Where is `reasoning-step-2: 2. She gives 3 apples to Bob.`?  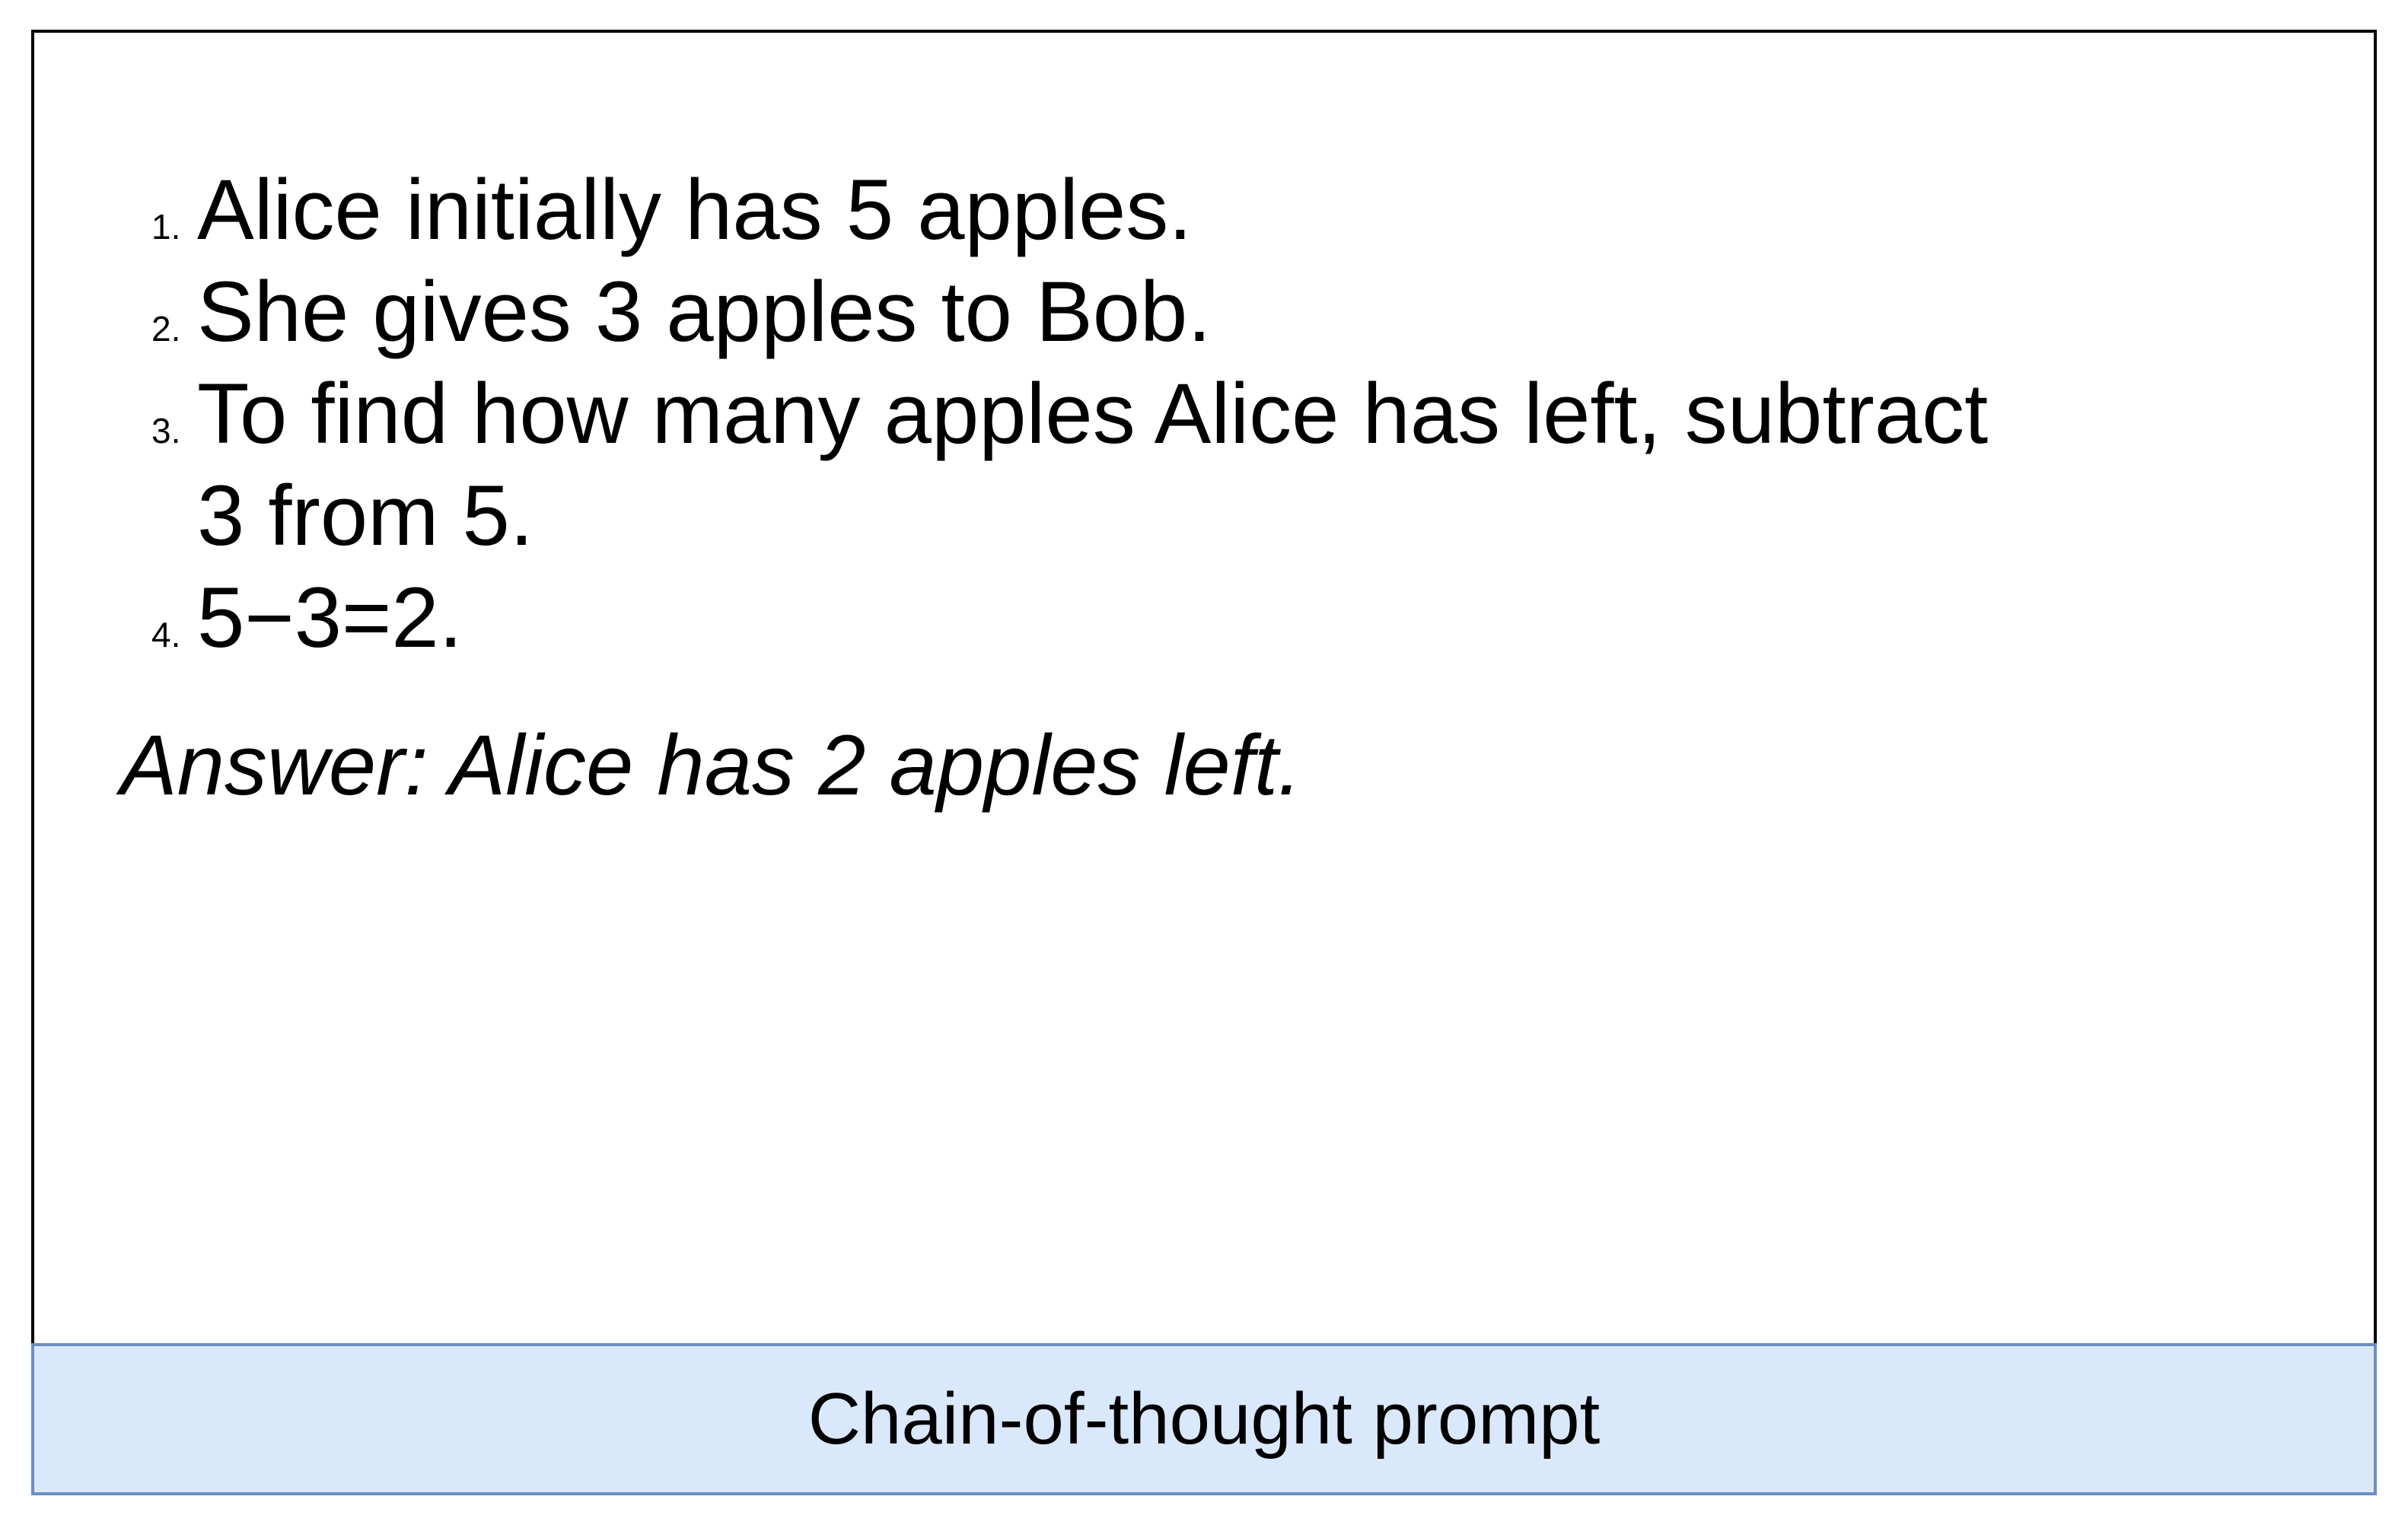
reasoning-step-2: 2. She gives 3 apples to Bob. is located at coordinates (1087, 312).